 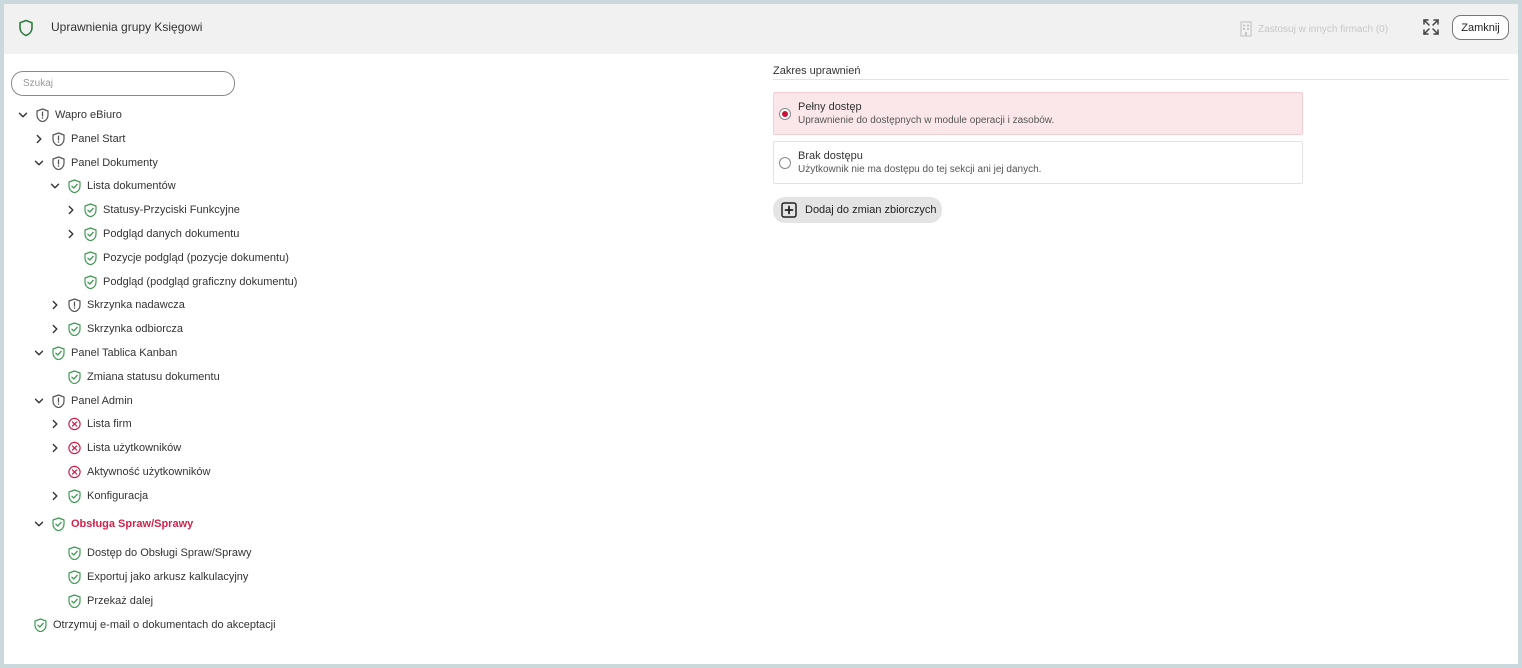 I want to click on tree-item-label: Aktywność użytkowników, so click(x=149, y=472).